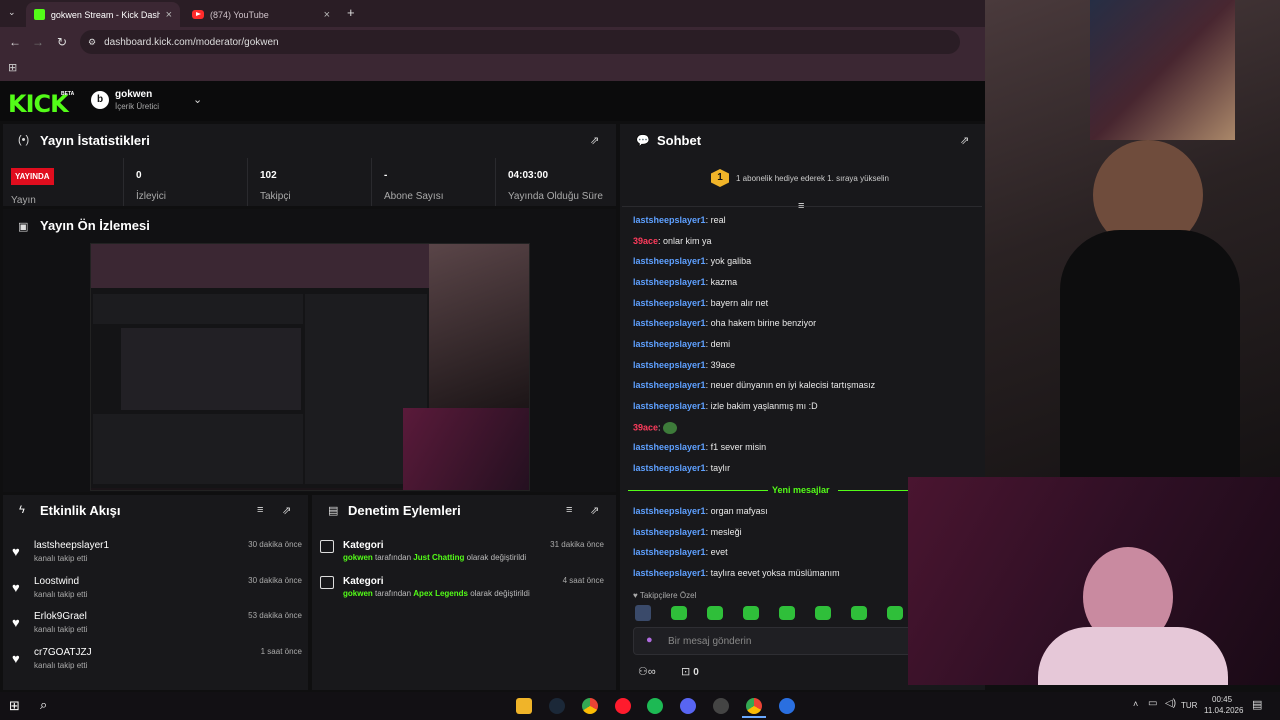 Image resolution: width=1280 pixels, height=720 pixels. What do you see at coordinates (15, 42) in the screenshot?
I see `back-icon: ←` at bounding box center [15, 42].